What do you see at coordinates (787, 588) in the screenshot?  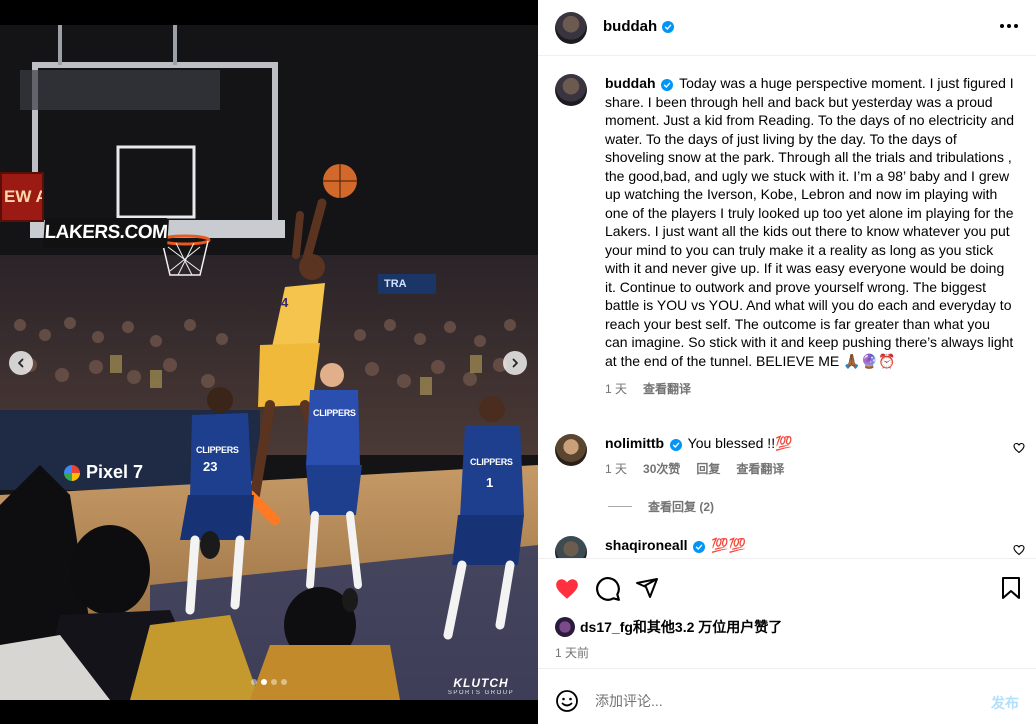 I see `post-actions-bar` at bounding box center [787, 588].